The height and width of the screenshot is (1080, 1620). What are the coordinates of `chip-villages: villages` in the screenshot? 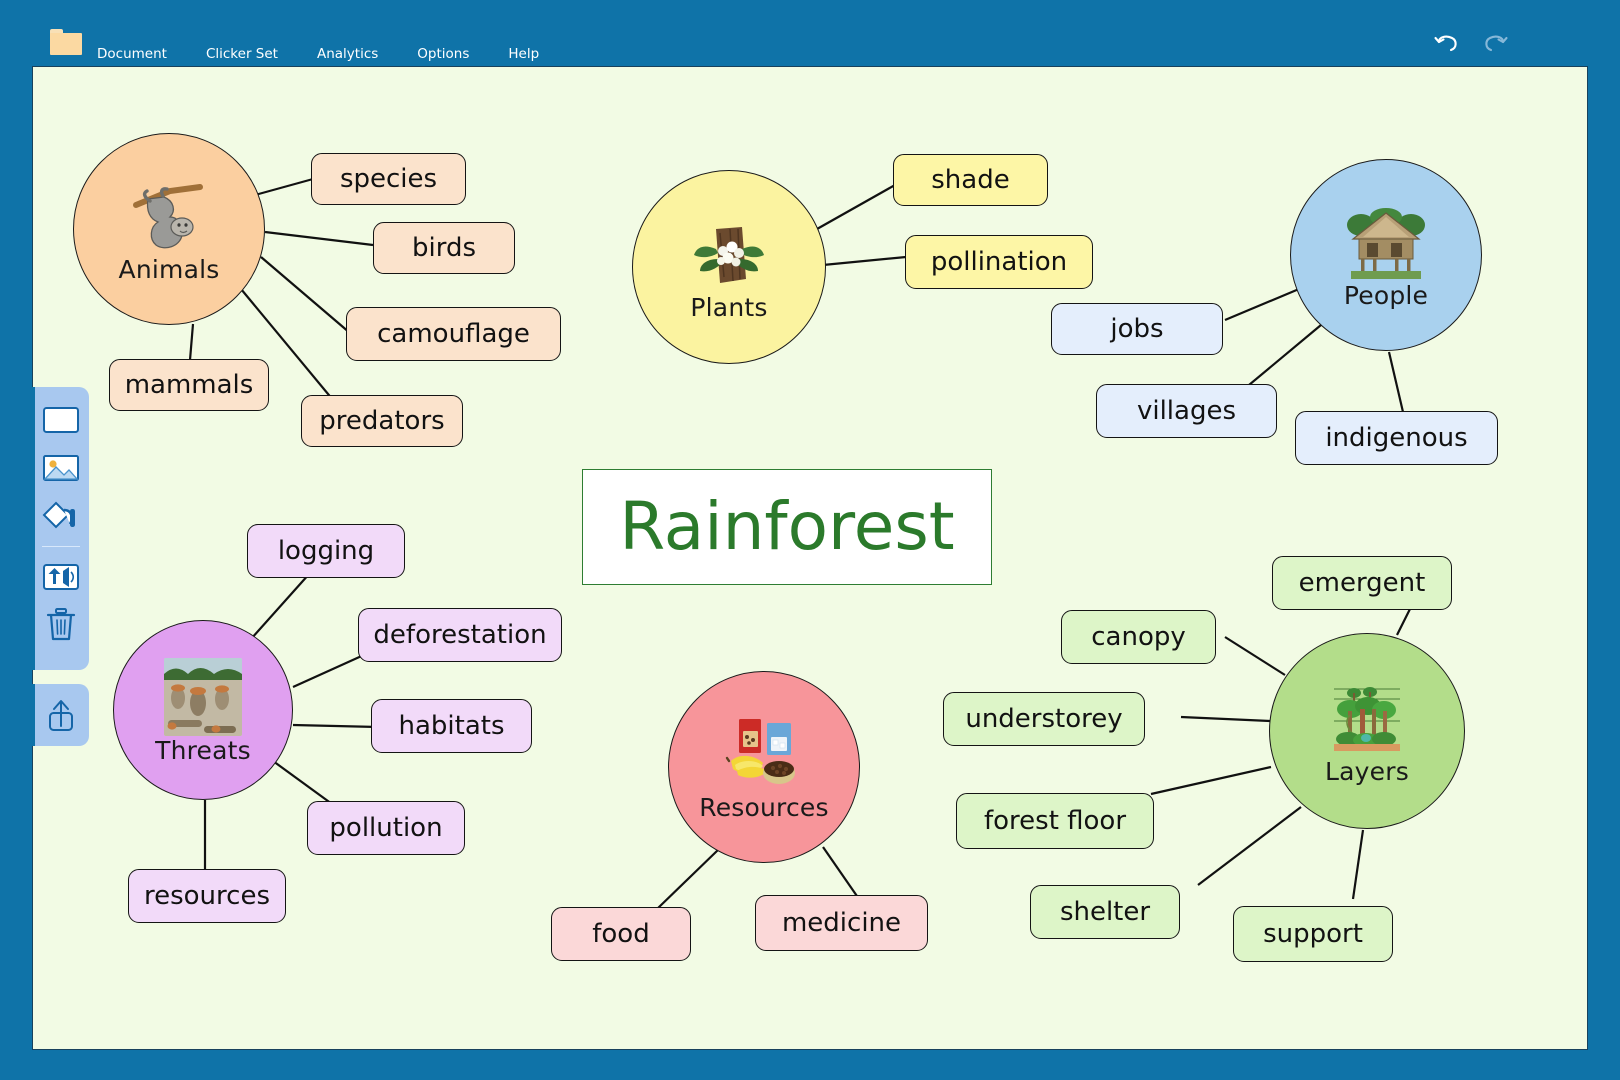 It's located at (1186, 411).